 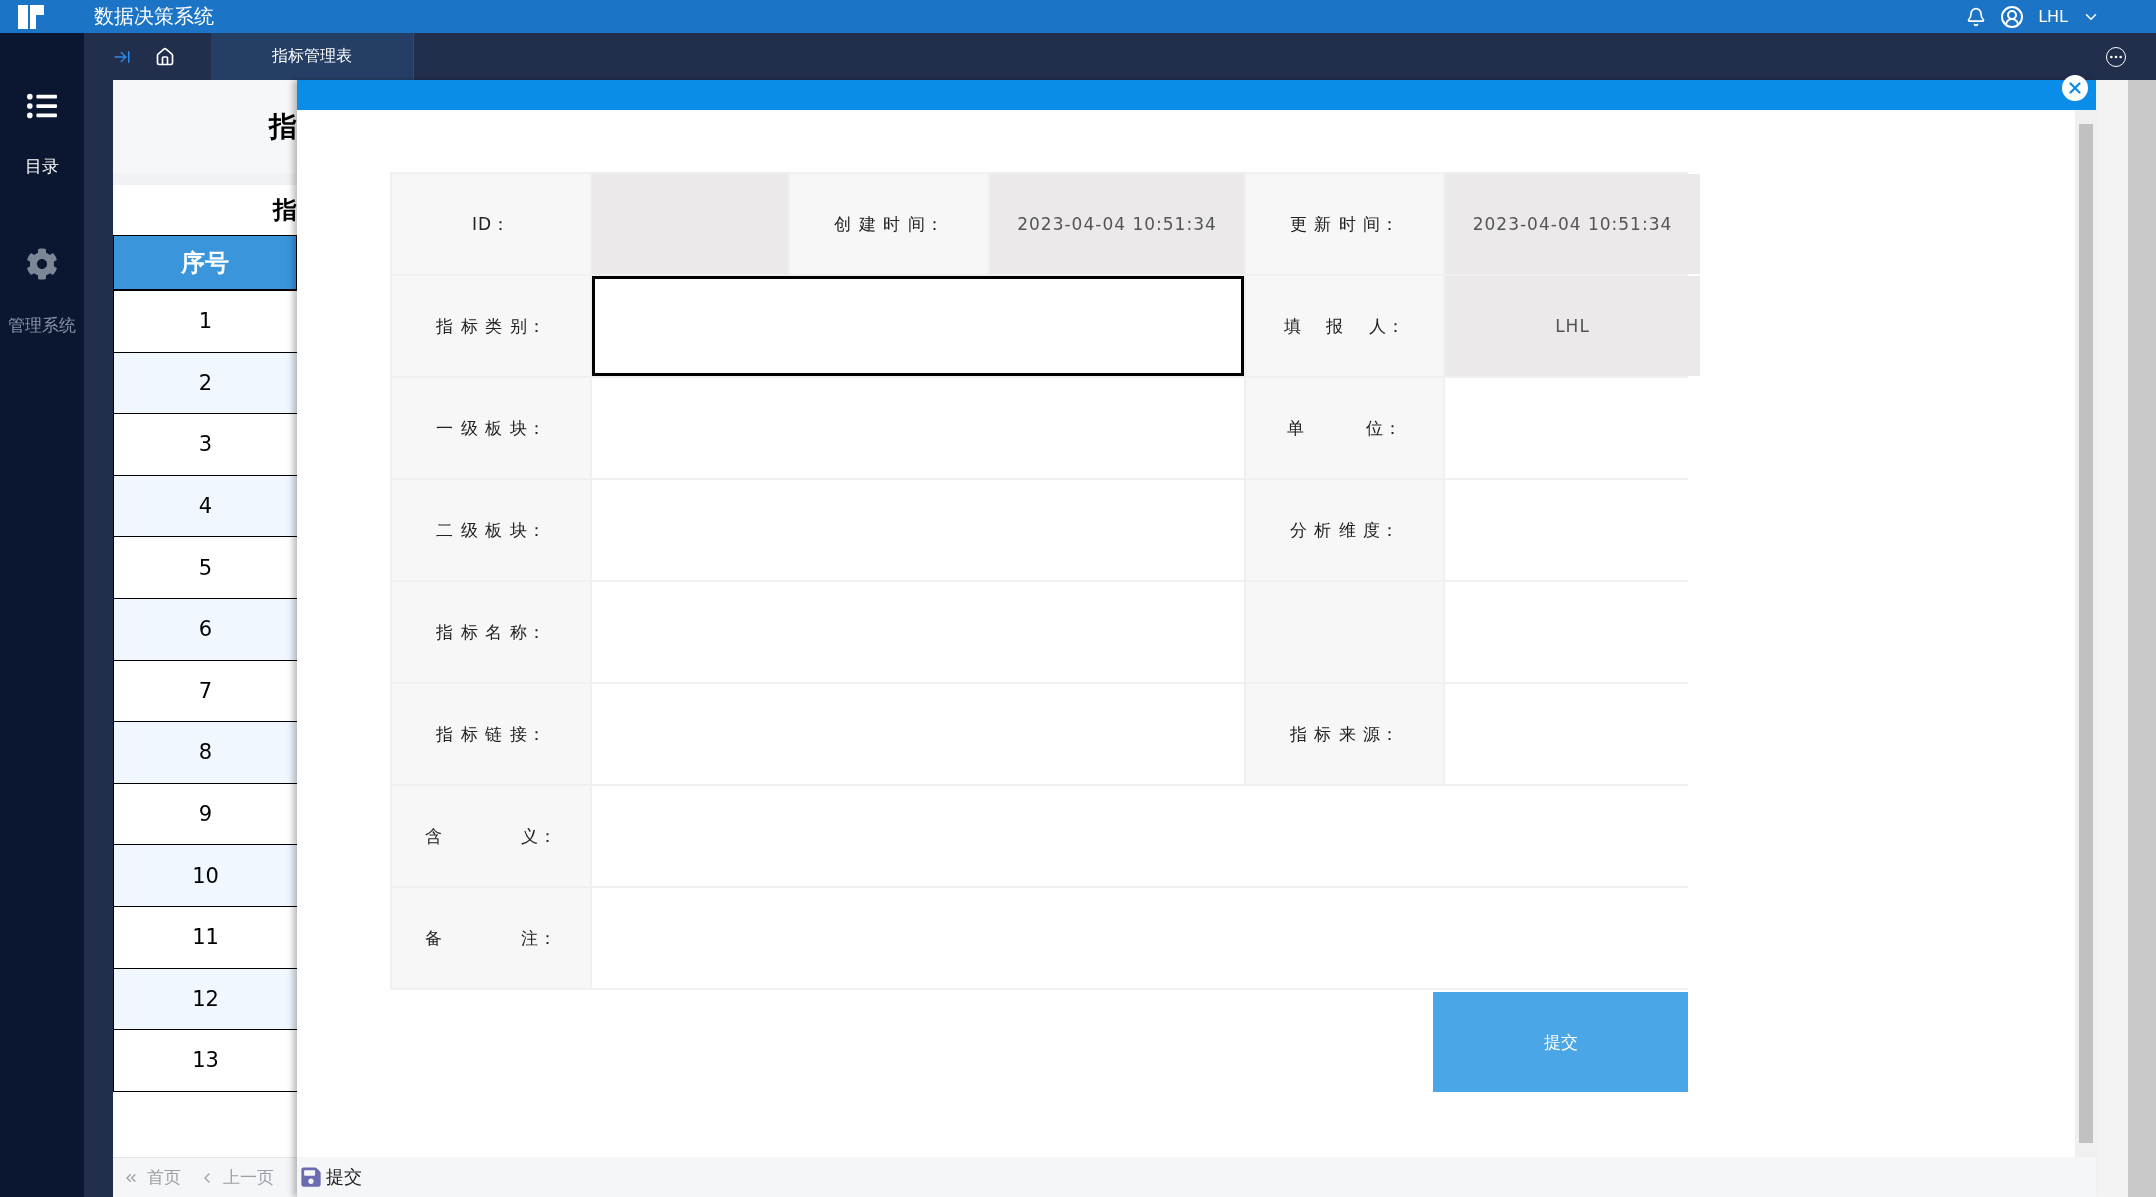 What do you see at coordinates (312, 56) in the screenshot?
I see `nav-tab: 指标管理表` at bounding box center [312, 56].